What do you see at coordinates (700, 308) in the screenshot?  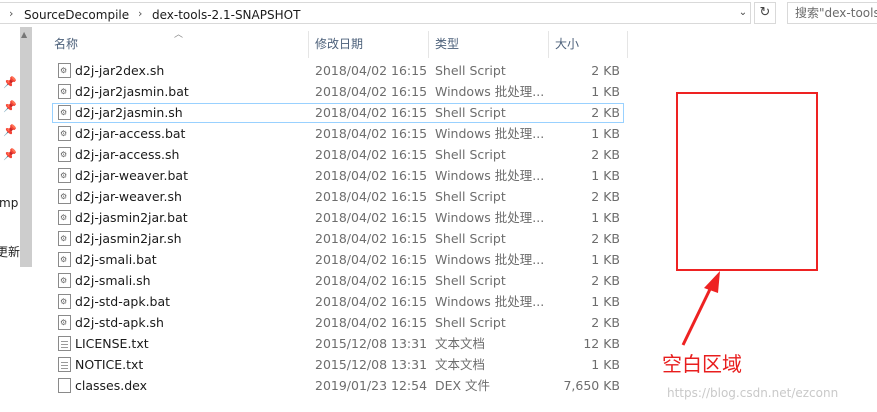 I see `annotation-arrow` at bounding box center [700, 308].